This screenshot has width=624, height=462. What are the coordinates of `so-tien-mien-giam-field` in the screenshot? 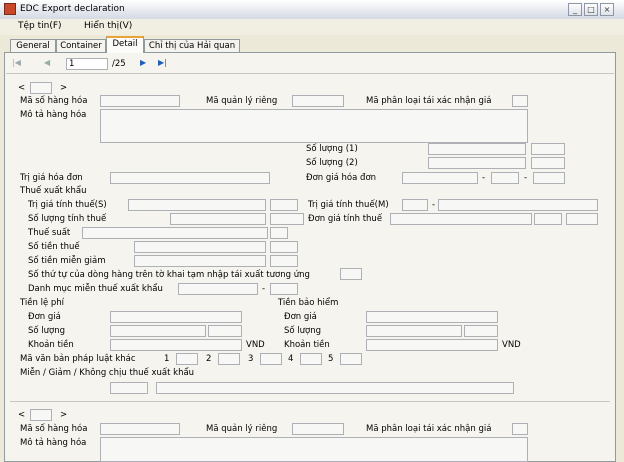 It's located at (200, 261).